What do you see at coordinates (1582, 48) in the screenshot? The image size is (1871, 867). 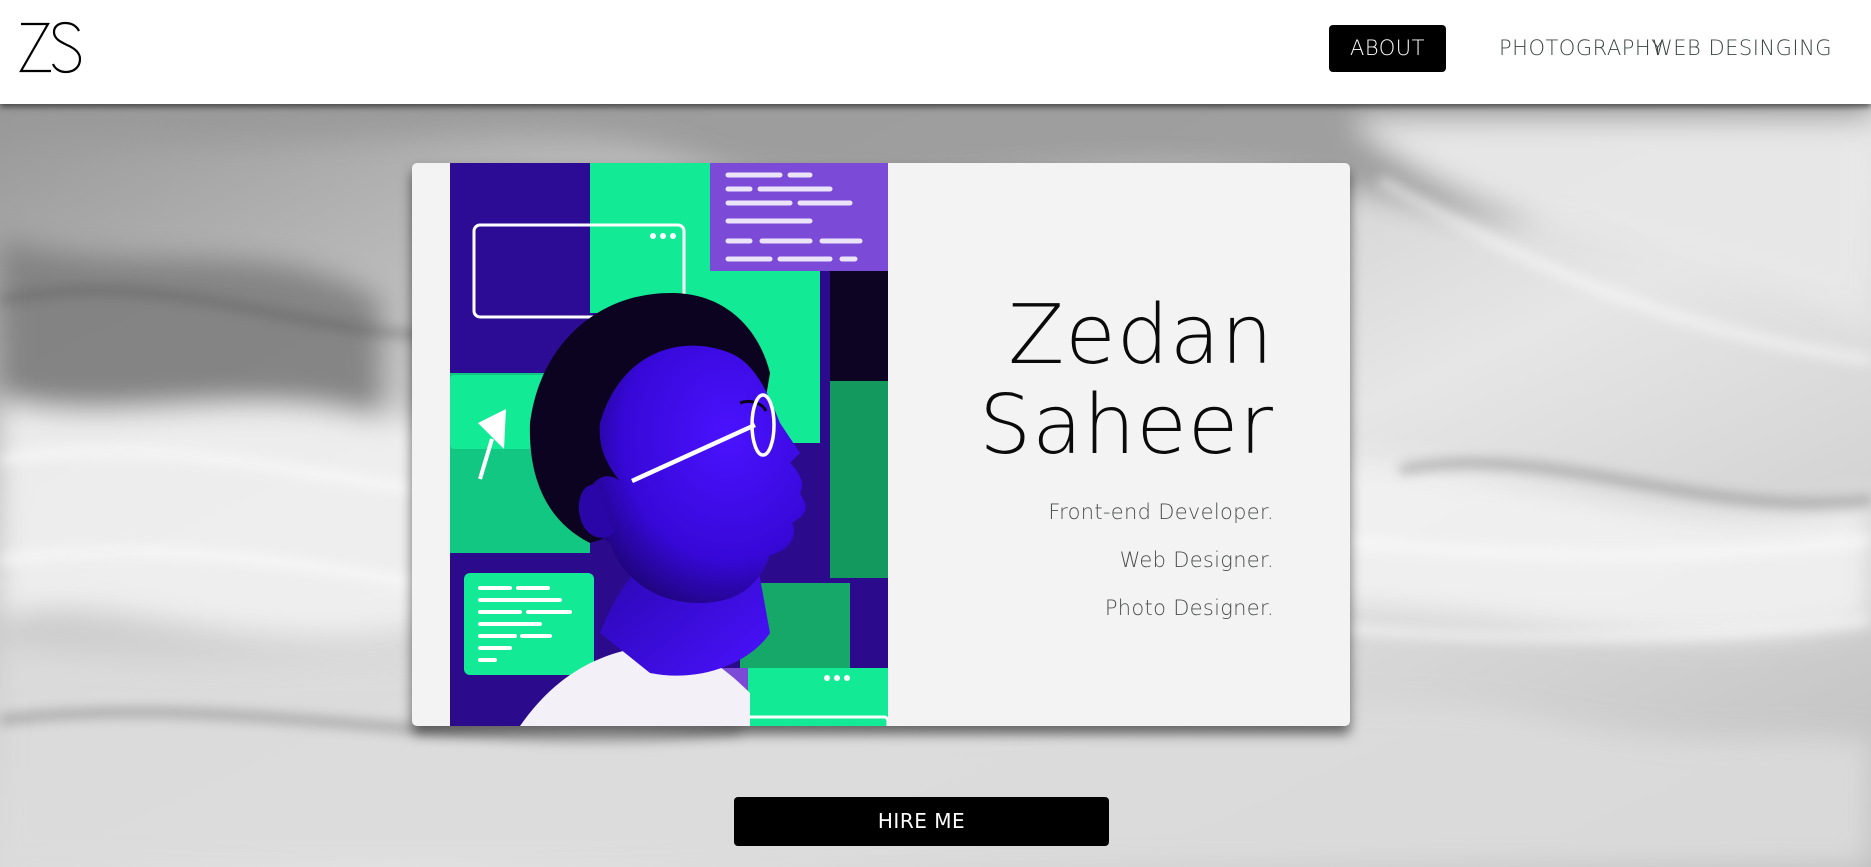 I see `nav-photography: PHOTOGRAPHY` at bounding box center [1582, 48].